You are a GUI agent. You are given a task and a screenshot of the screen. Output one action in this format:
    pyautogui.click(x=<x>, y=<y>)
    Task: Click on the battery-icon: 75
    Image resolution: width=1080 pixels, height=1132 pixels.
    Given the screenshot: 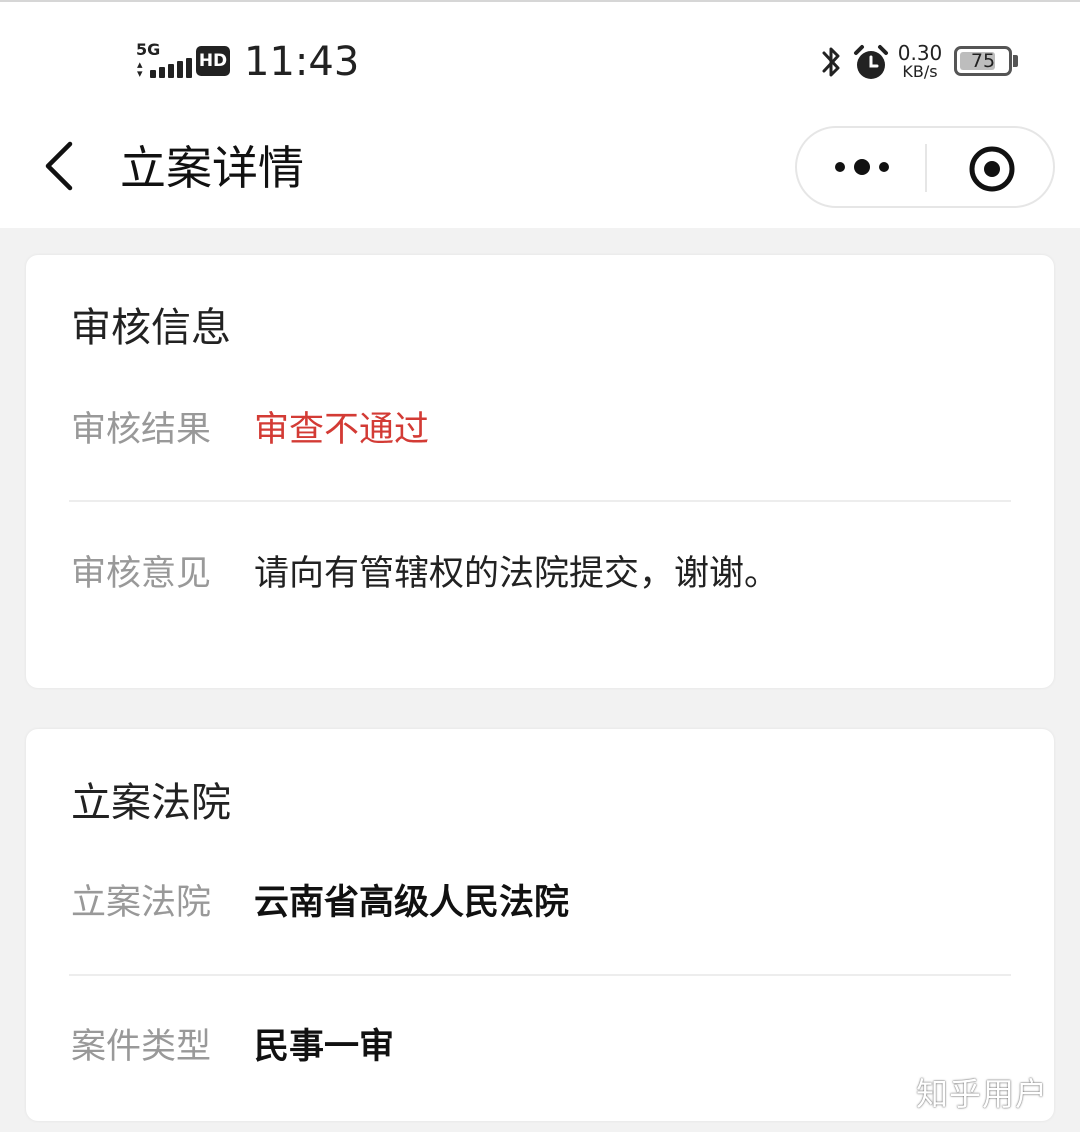 What is the action you would take?
    pyautogui.click(x=983, y=61)
    